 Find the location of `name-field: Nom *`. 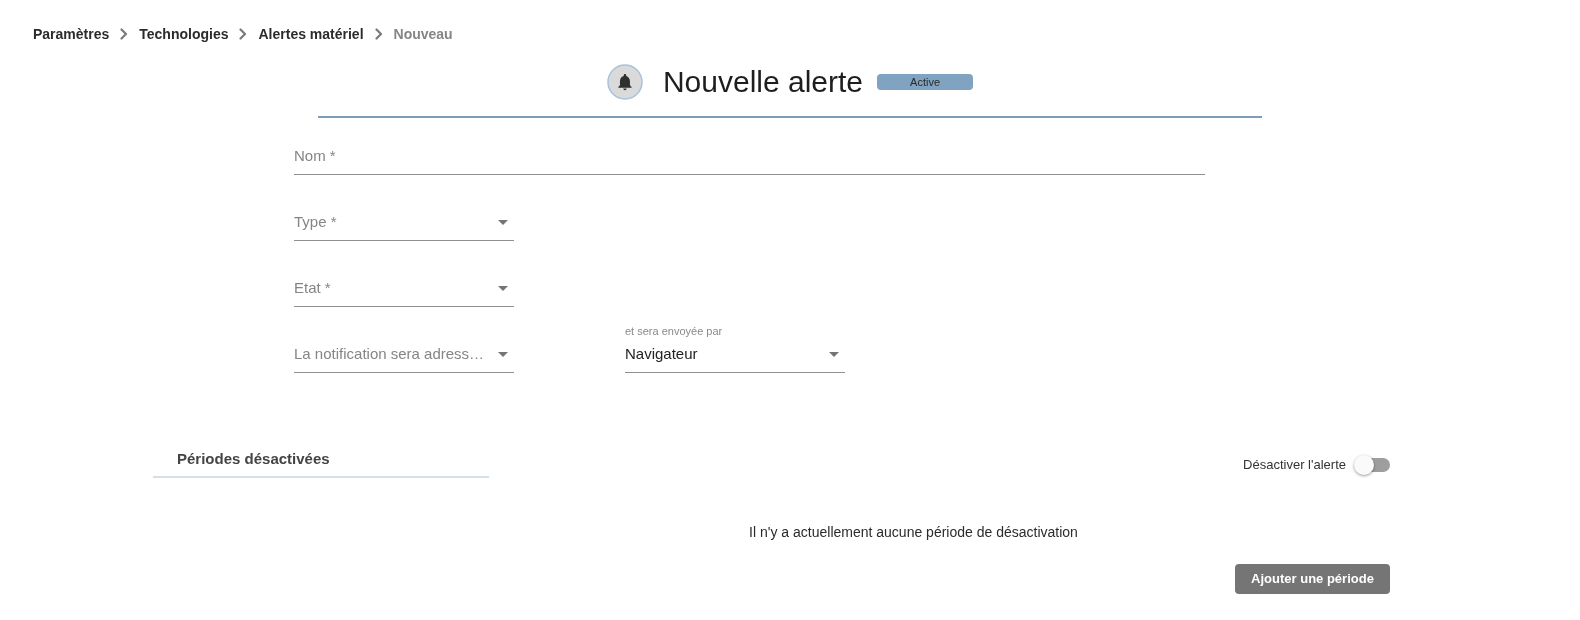

name-field: Nom * is located at coordinates (749, 159).